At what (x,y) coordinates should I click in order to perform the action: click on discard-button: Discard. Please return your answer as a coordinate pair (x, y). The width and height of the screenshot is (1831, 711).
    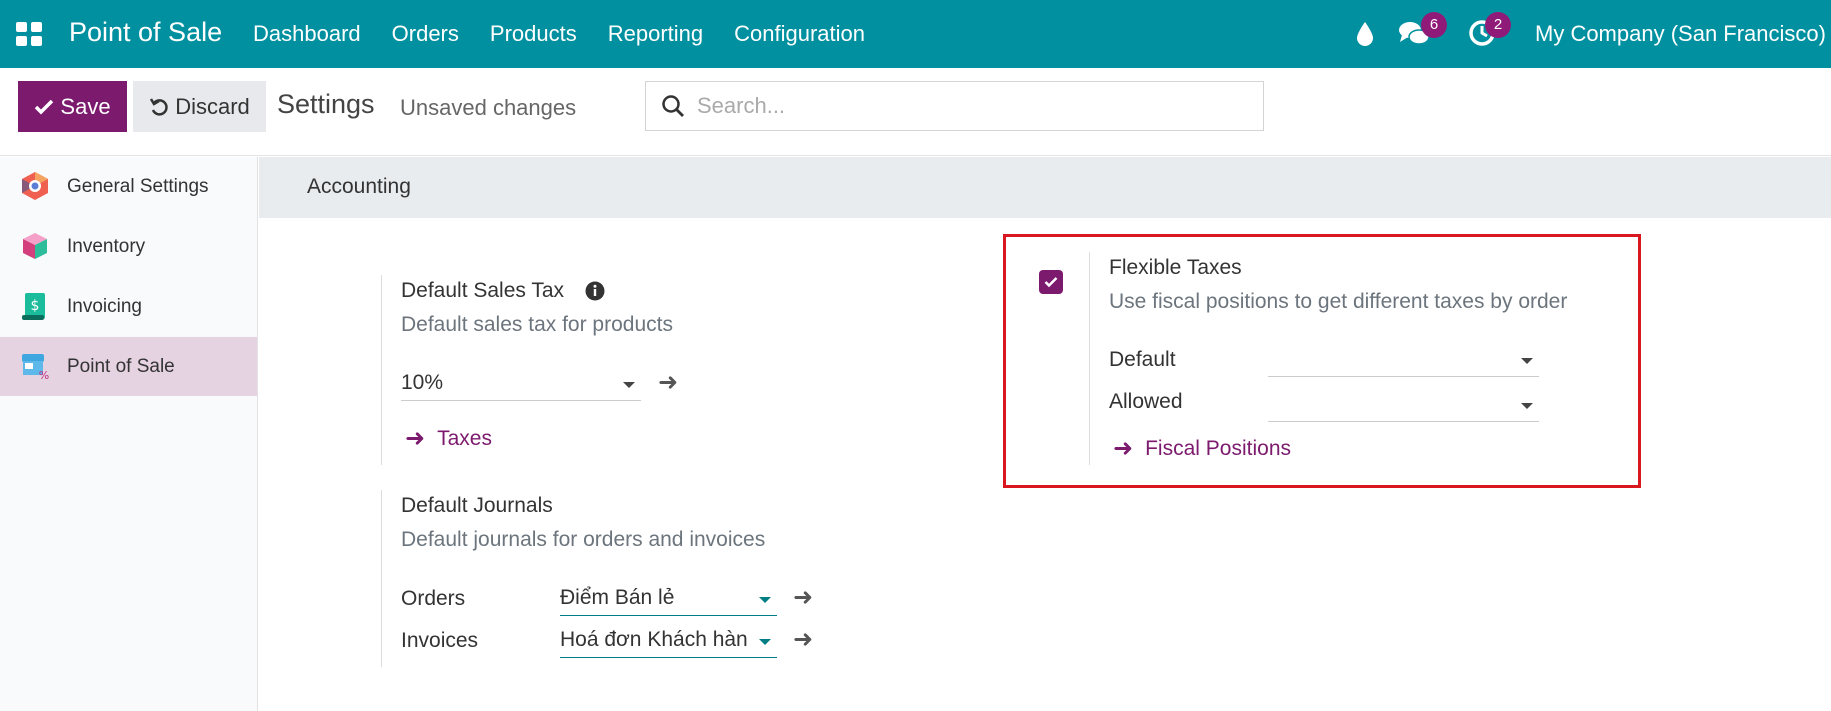
    Looking at the image, I should click on (199, 106).